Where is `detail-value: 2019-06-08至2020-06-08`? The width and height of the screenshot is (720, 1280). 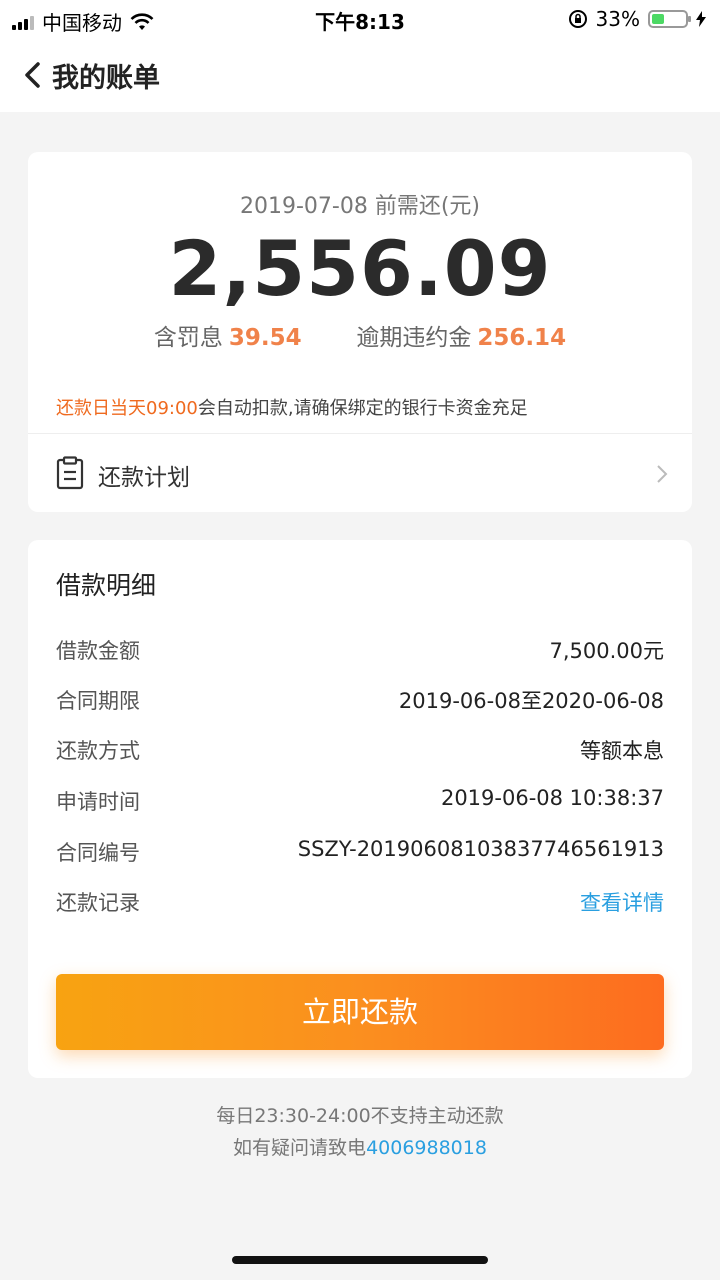
detail-value: 2019-06-08至2020-06-08 is located at coordinates (531, 701).